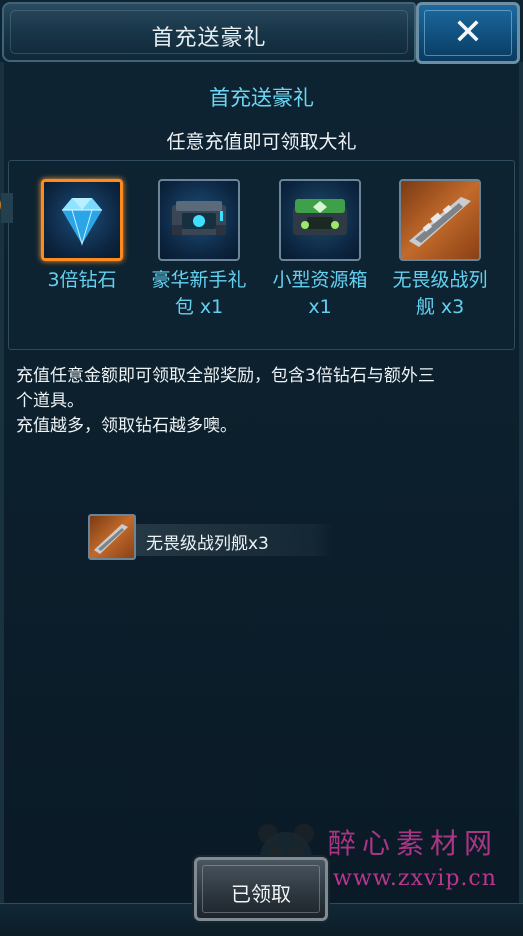 The width and height of the screenshot is (523, 936). What do you see at coordinates (415, 878) in the screenshot?
I see `watermark-url: www.zxvip.cn` at bounding box center [415, 878].